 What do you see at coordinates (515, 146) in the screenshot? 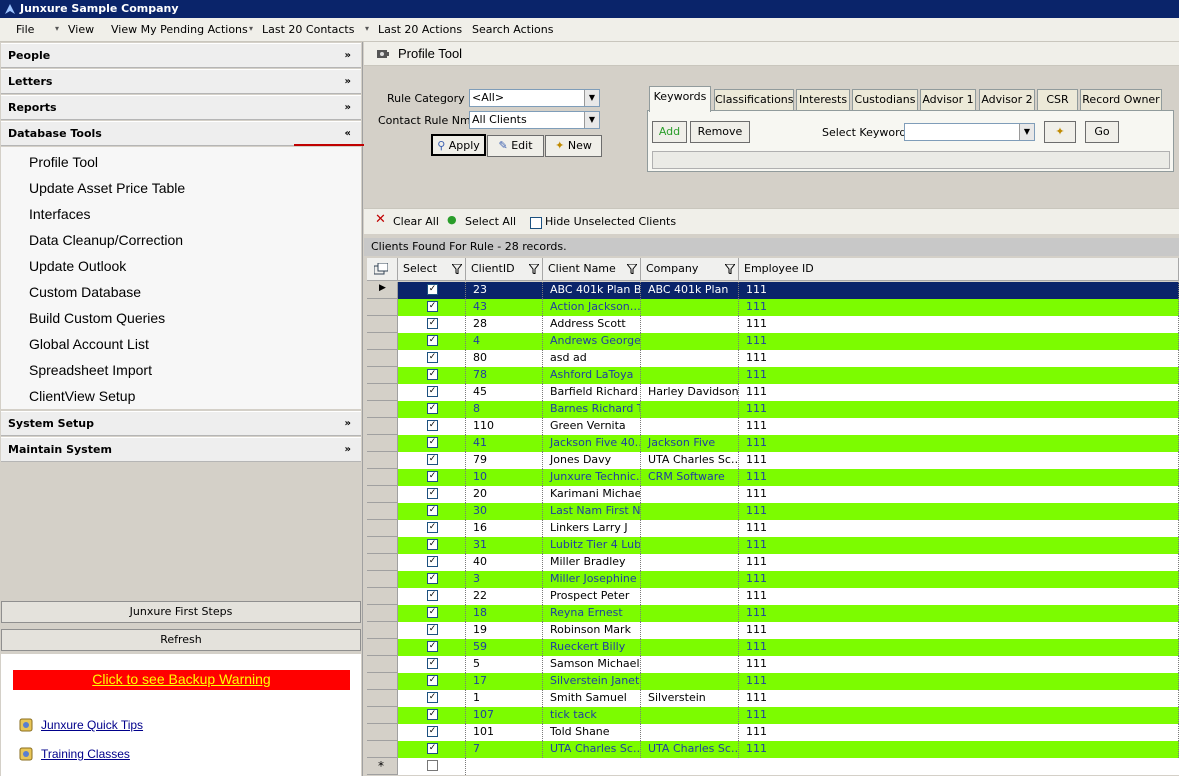
I see `edit-button: ✎ Edit` at bounding box center [515, 146].